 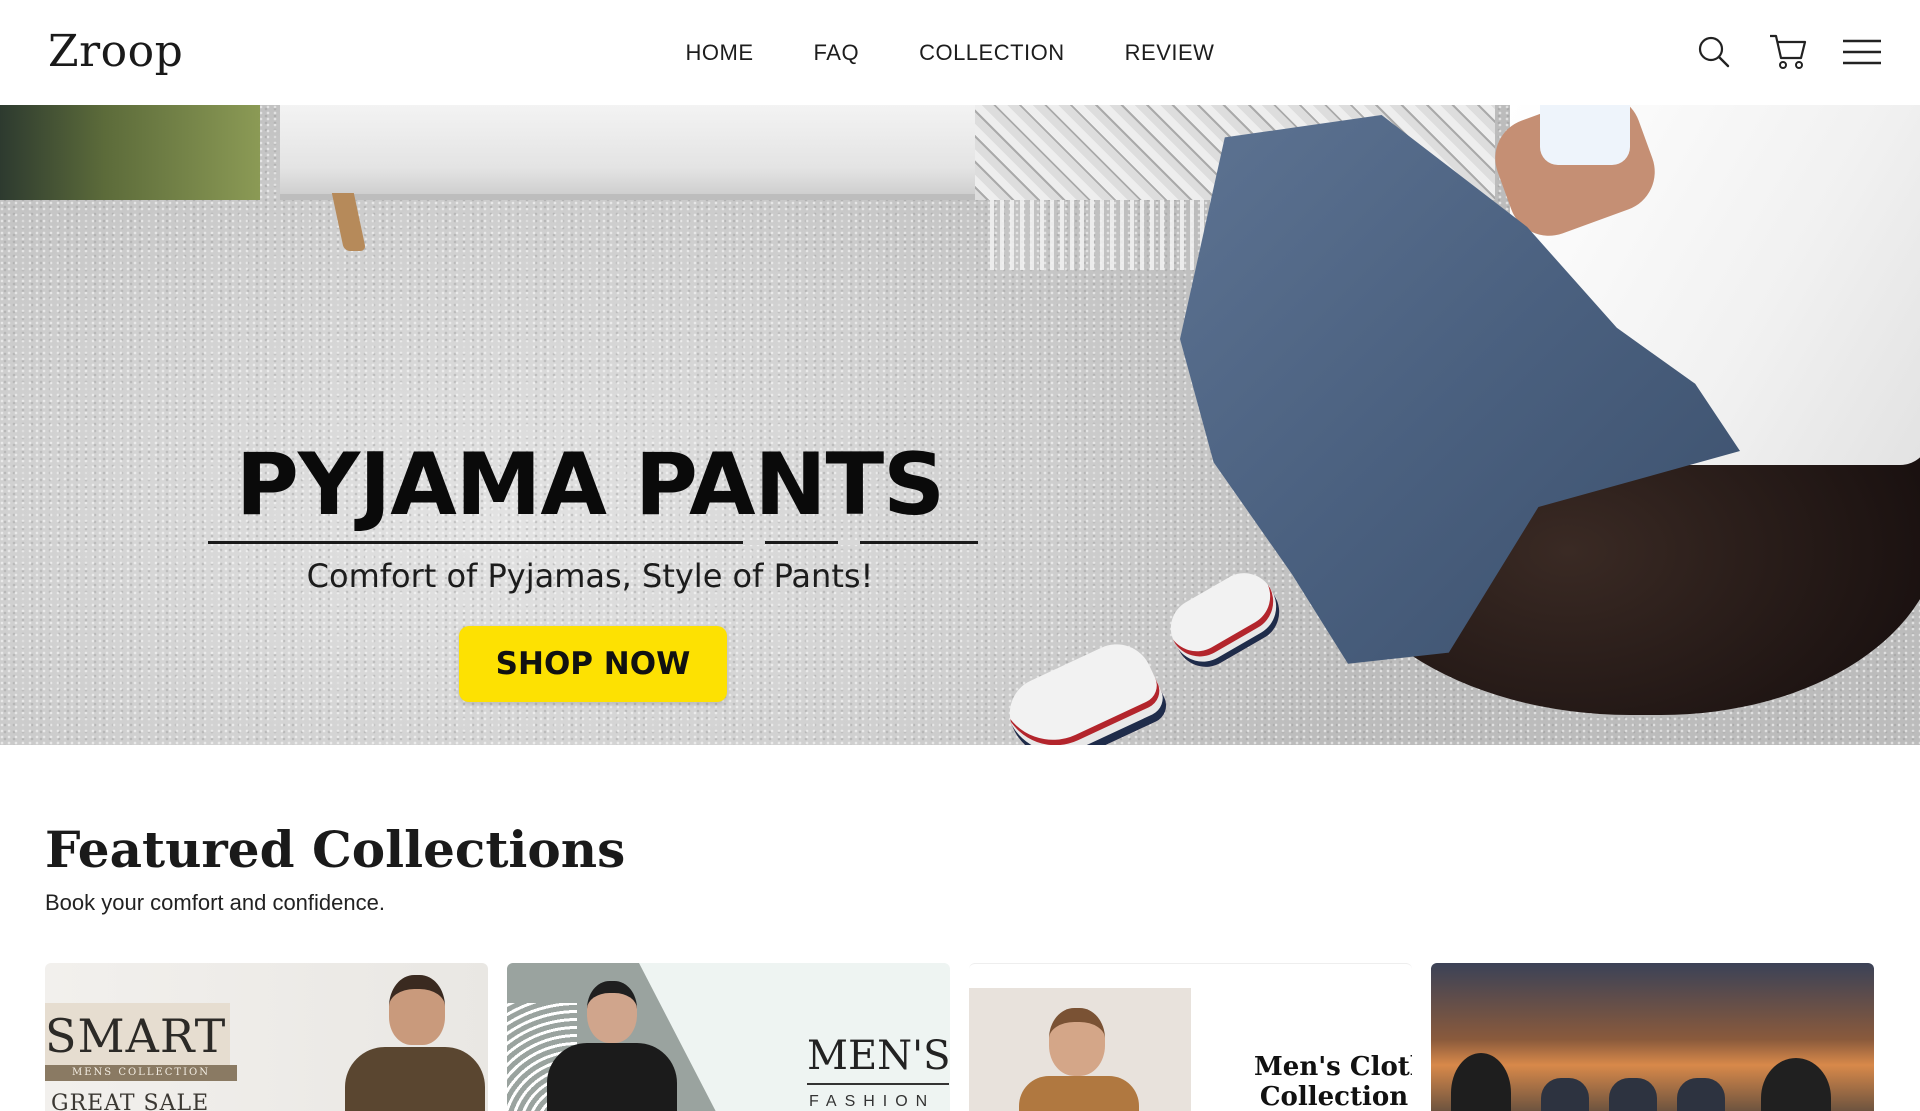 What do you see at coordinates (1170, 53) in the screenshot?
I see `nav-review: REVIEW` at bounding box center [1170, 53].